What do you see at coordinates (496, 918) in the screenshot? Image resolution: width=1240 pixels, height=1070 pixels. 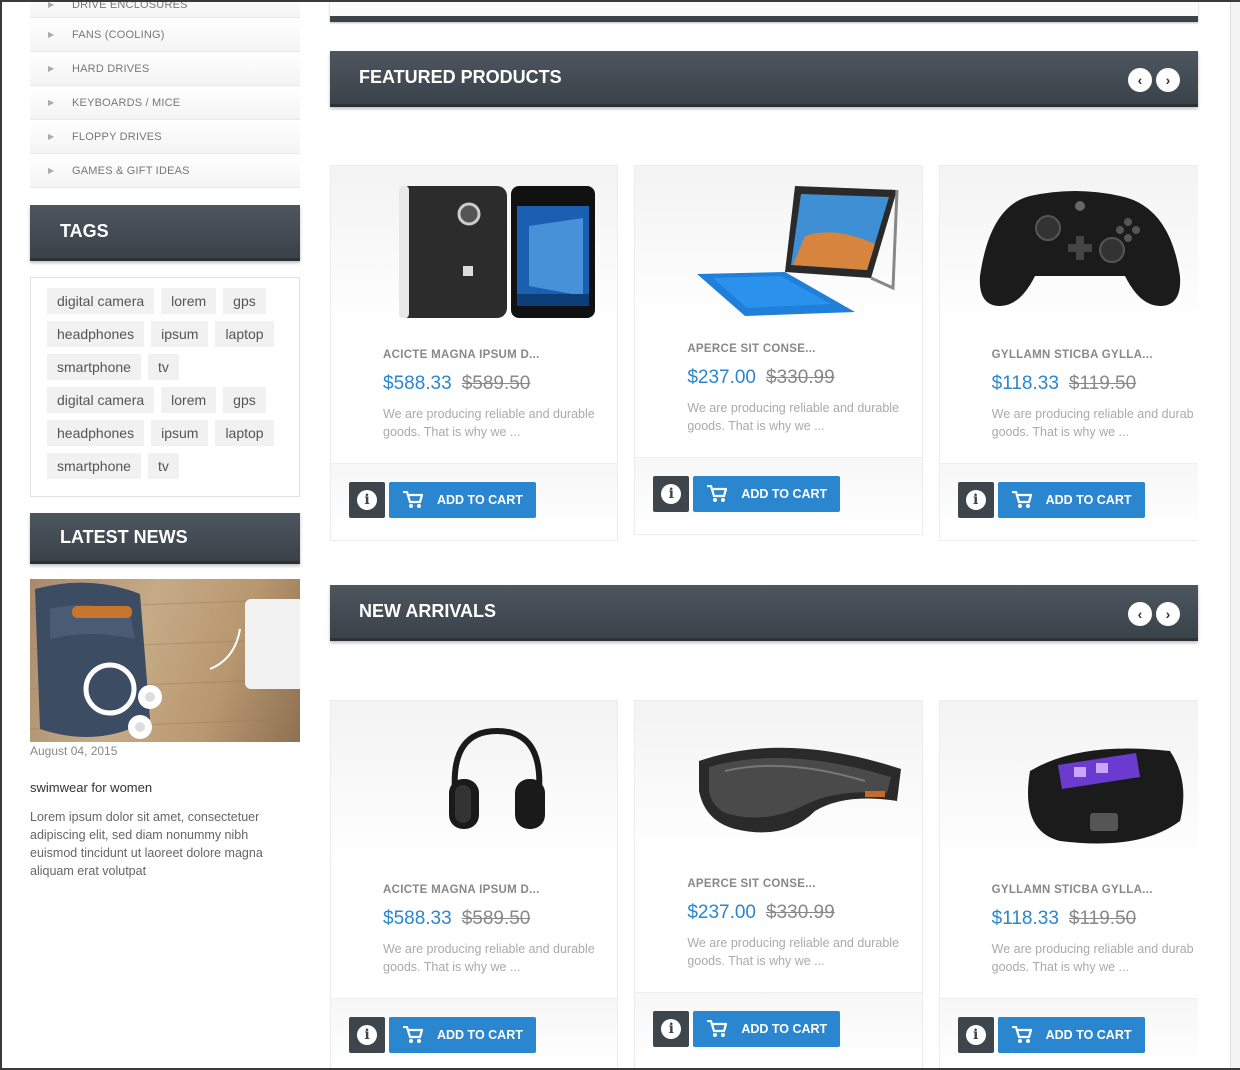 I see `product-old-price: $589.50` at bounding box center [496, 918].